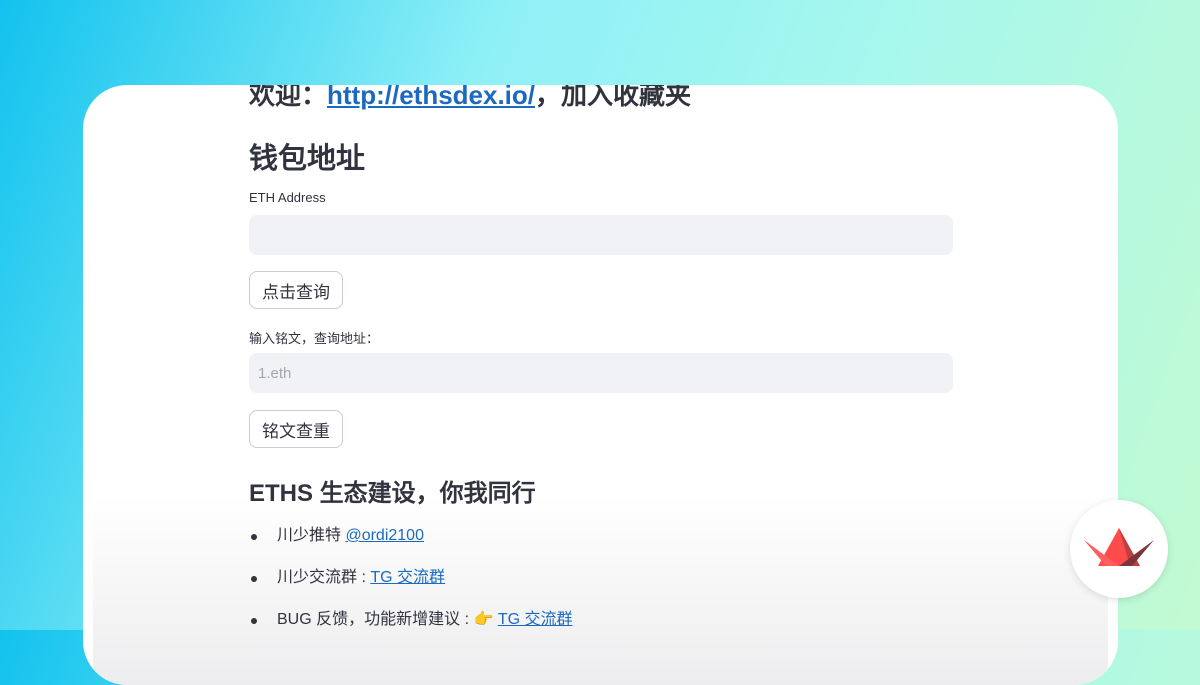 This screenshot has height=685, width=1200. I want to click on tg-group-link: TG 交流群, so click(407, 577).